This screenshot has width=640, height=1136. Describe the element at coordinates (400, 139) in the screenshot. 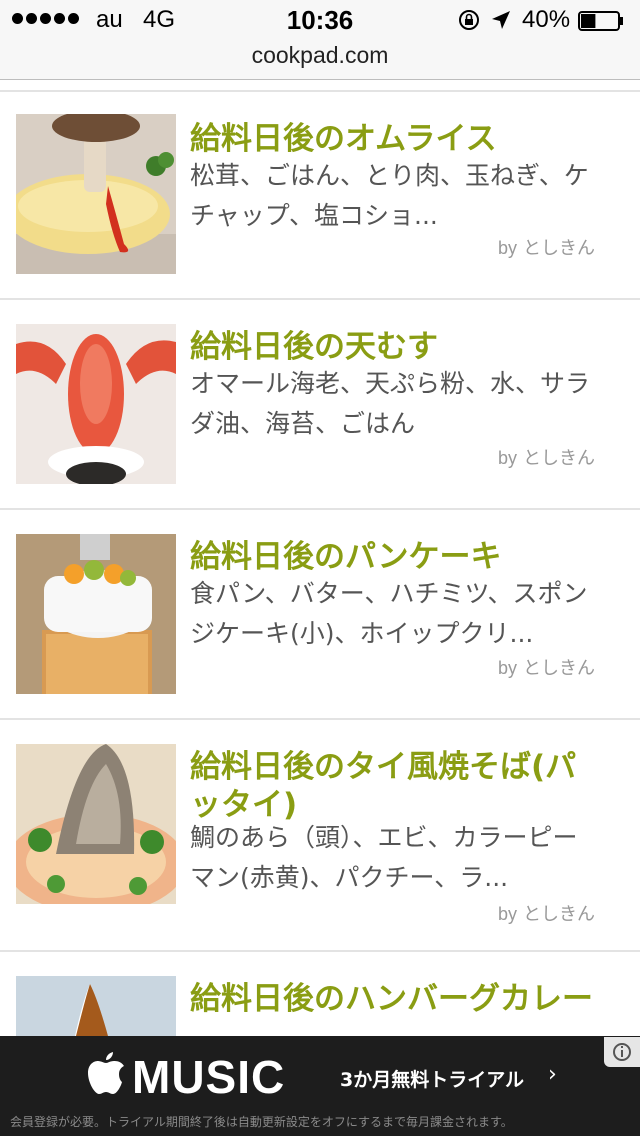

I see `recipe-title: 給料日後のオムライス` at that location.